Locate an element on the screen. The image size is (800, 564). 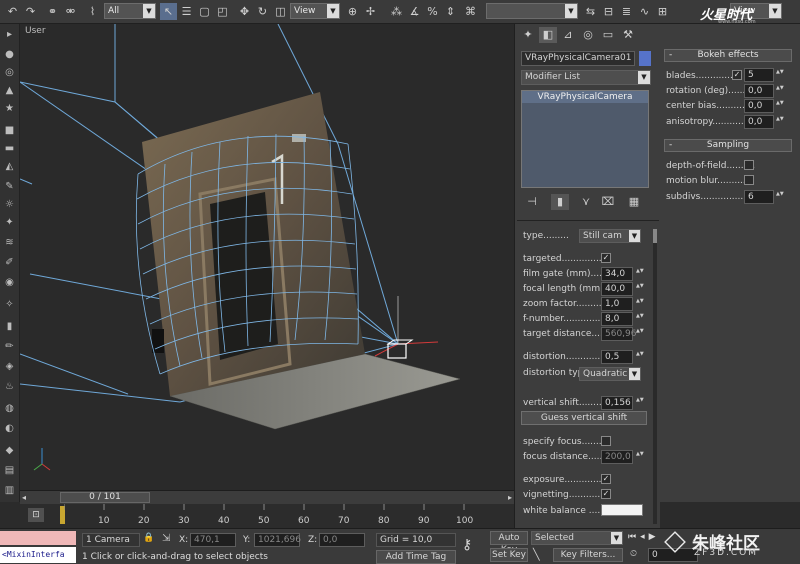
modify-tab-icon: ◧ is located at coordinates (548, 35).